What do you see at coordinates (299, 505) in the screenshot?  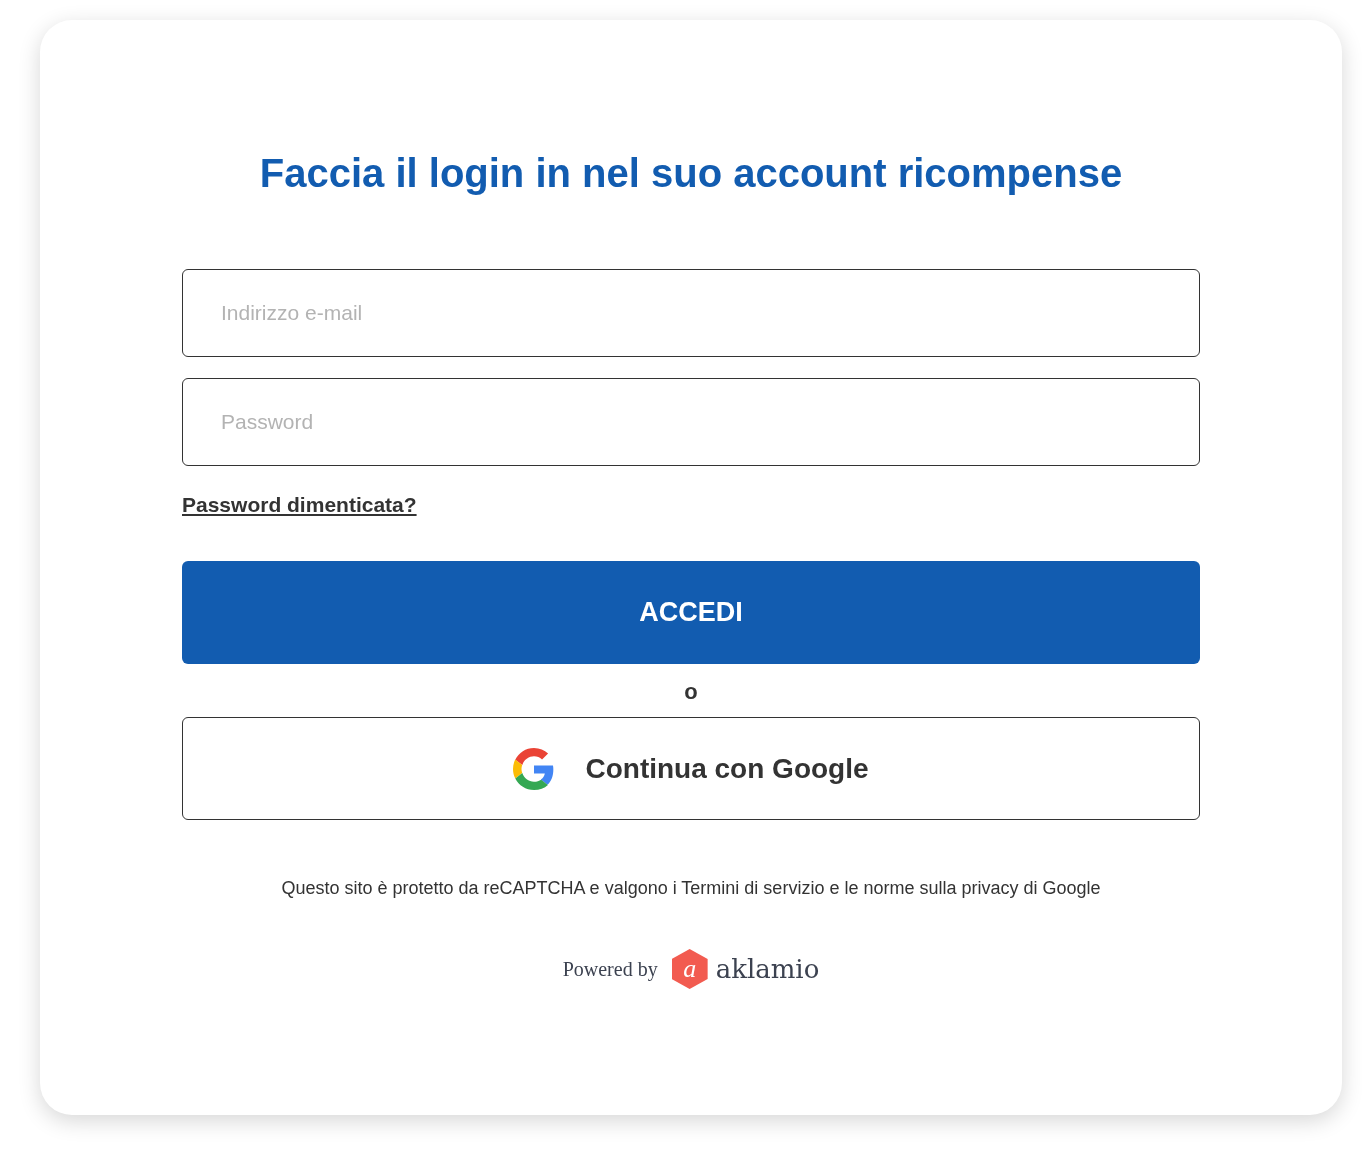 I see `forgot-password-link: Password dimenticata?` at bounding box center [299, 505].